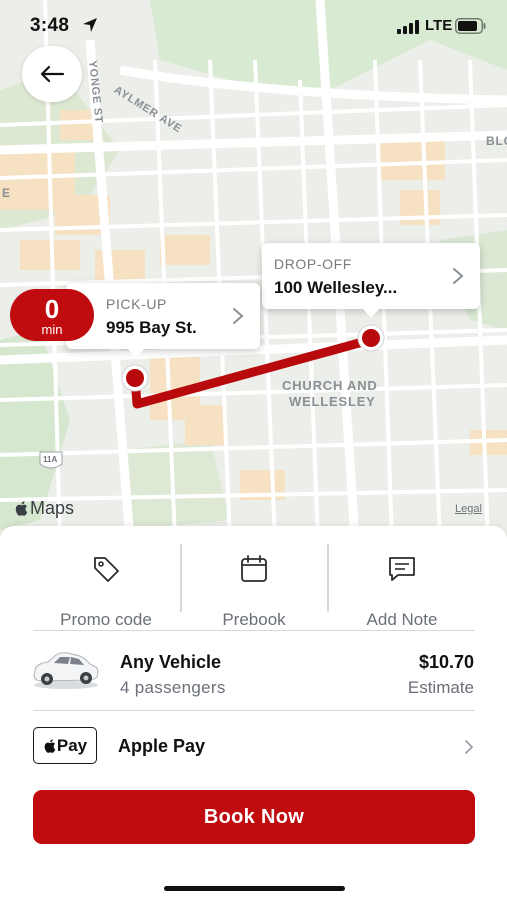 The width and height of the screenshot is (507, 900). I want to click on back-button, so click(52, 74).